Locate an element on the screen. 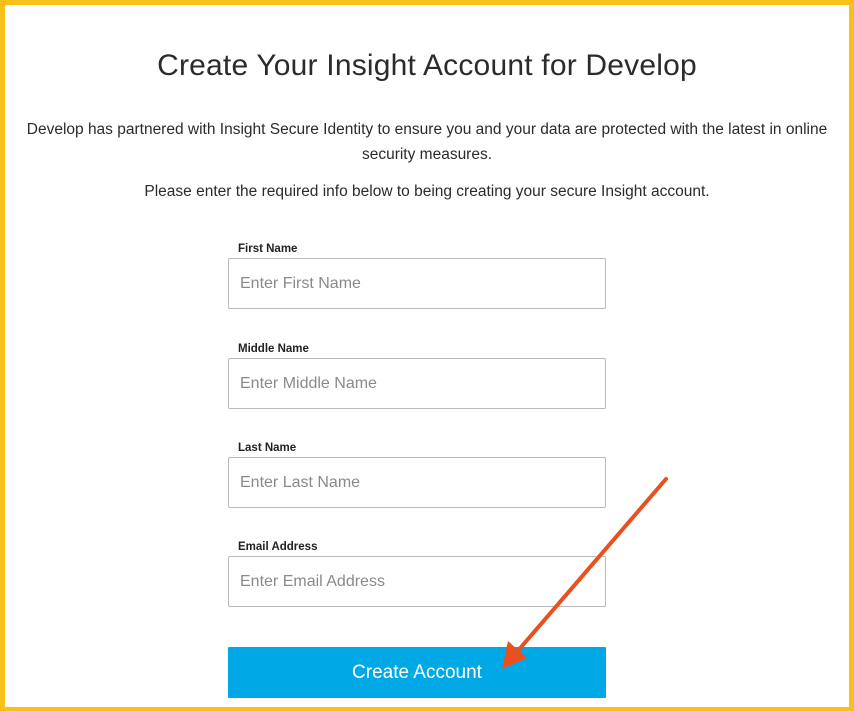 This screenshot has width=854, height=711. page-title: Create Your Insight Account for Develop is located at coordinates (427, 65).